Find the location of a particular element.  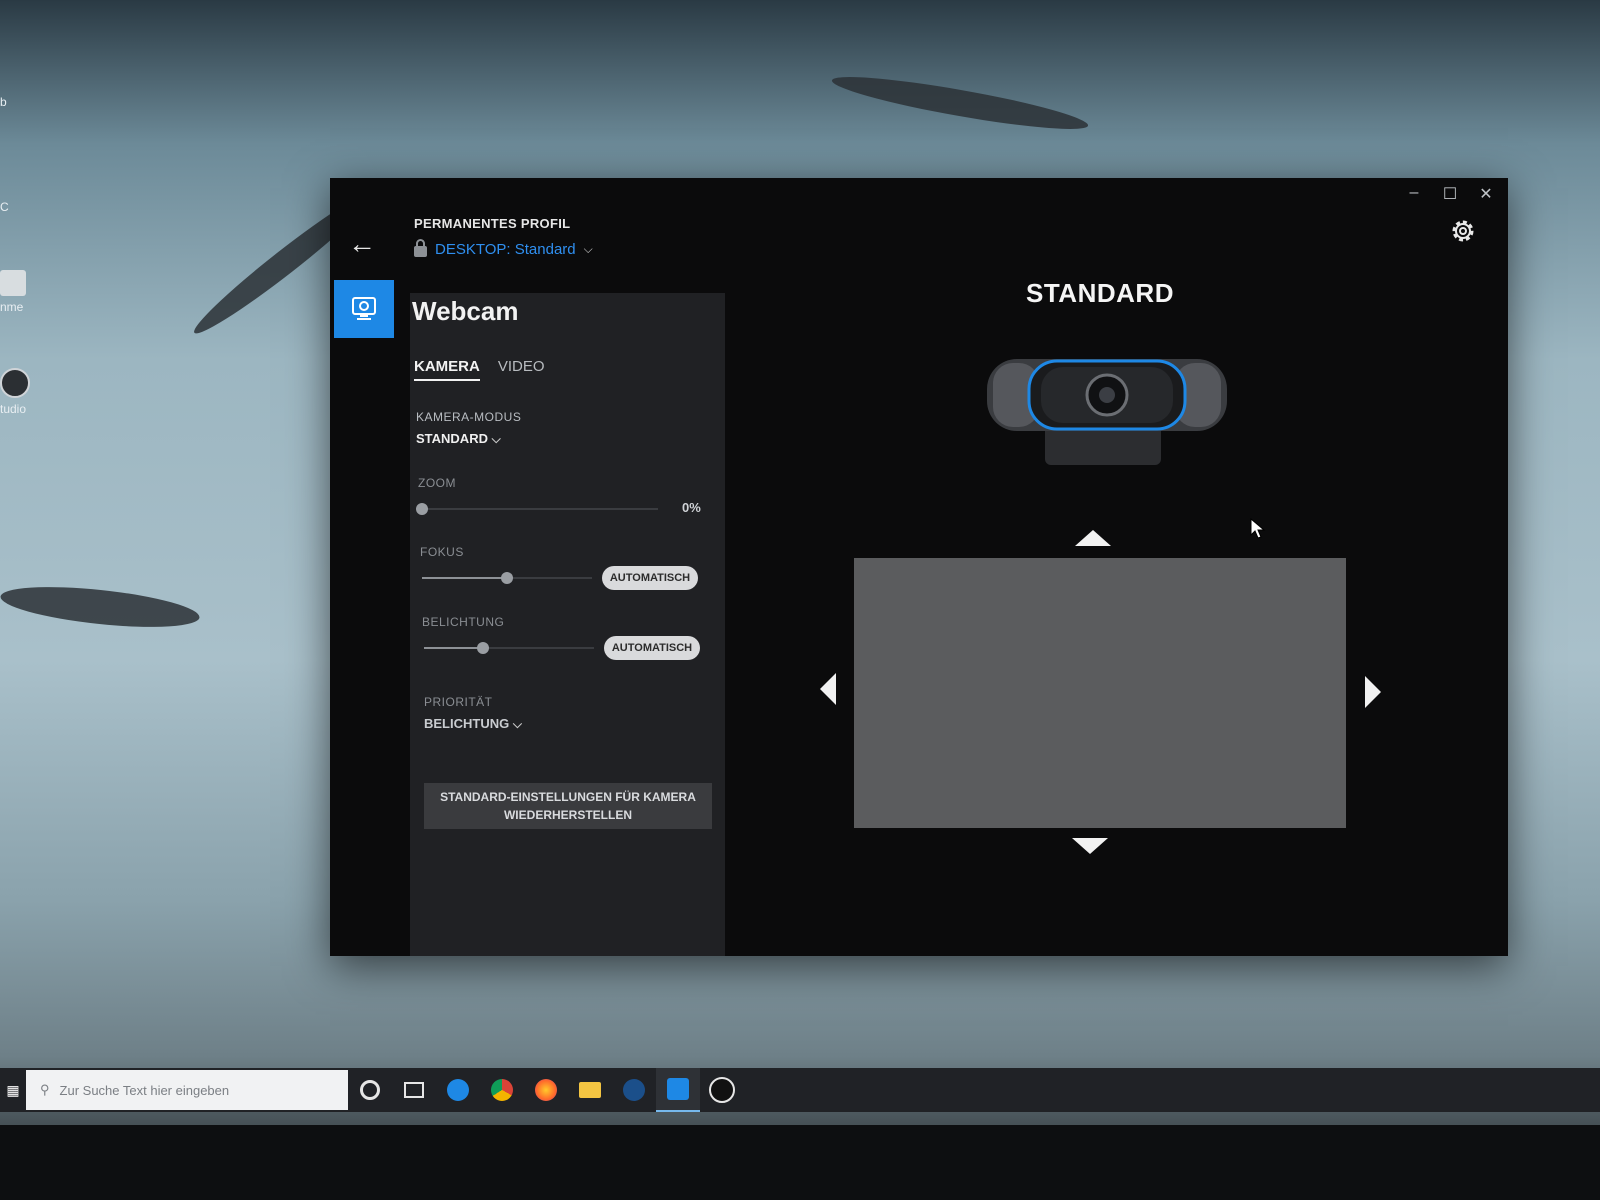

focus-slider is located at coordinates (507, 578).